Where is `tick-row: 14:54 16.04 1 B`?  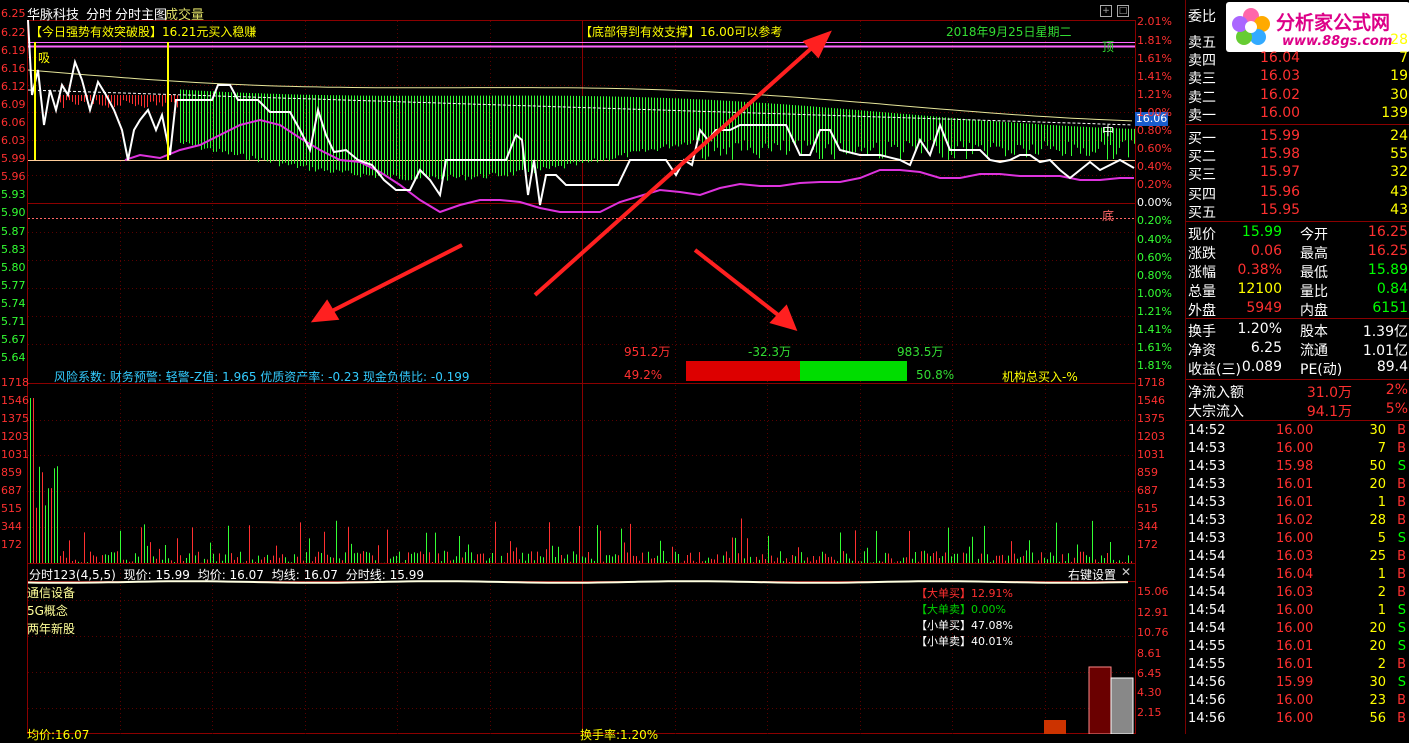 tick-row: 14:54 16.04 1 B is located at coordinates (1297, 576).